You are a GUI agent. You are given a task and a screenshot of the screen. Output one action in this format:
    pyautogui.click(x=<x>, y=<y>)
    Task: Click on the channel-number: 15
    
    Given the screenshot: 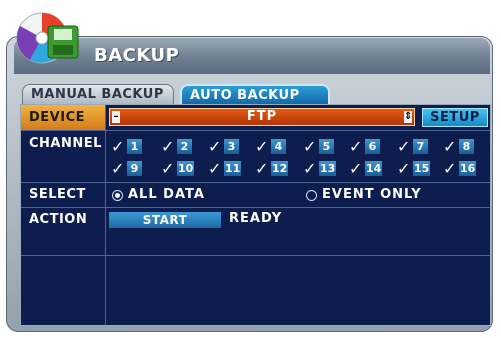 What is the action you would take?
    pyautogui.click(x=422, y=168)
    